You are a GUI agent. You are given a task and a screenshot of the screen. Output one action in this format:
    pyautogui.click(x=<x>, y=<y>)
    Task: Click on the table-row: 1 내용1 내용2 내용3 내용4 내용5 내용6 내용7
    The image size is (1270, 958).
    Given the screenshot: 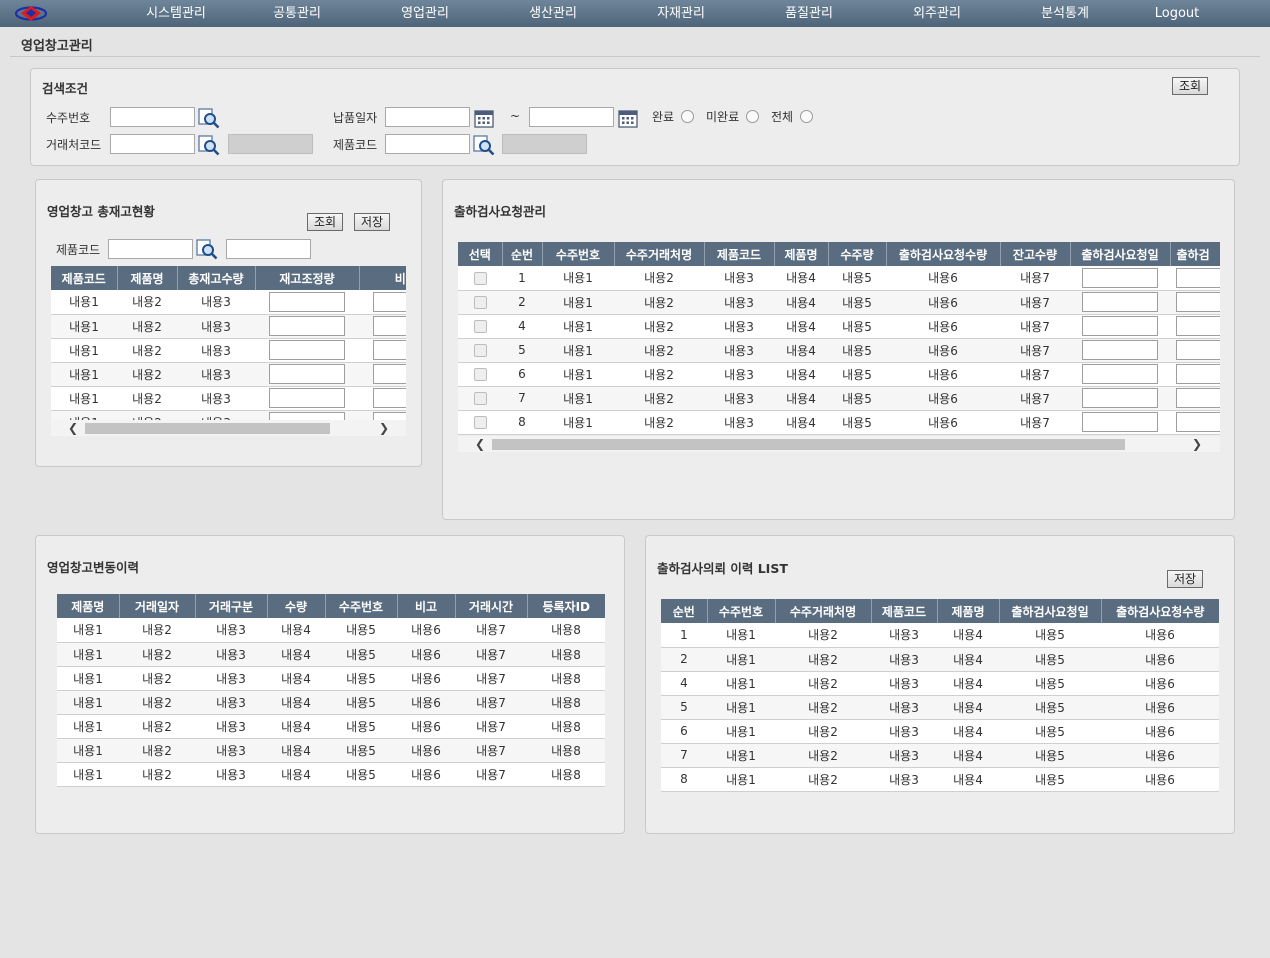 What is the action you would take?
    pyautogui.click(x=839, y=278)
    